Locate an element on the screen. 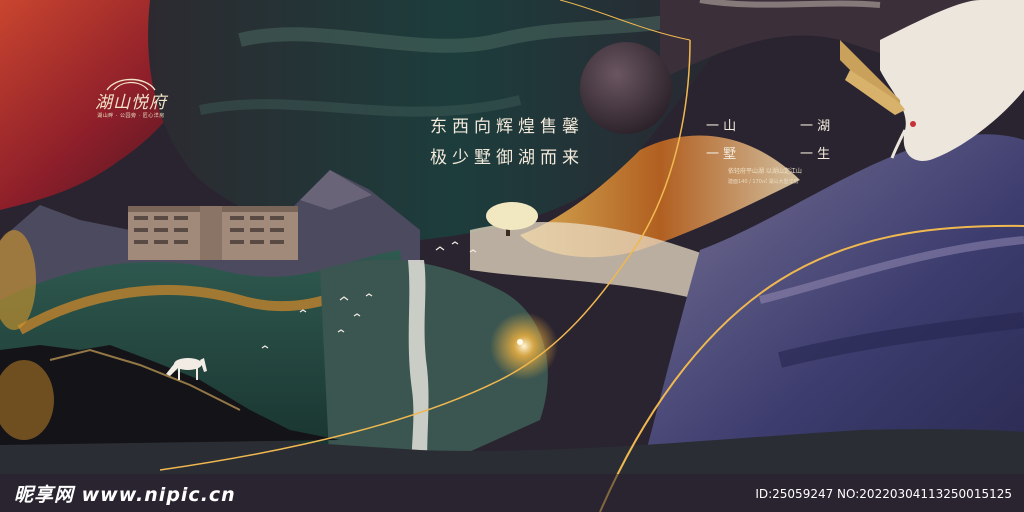  slogan-right-1: 一 湖 is located at coordinates (815, 126).